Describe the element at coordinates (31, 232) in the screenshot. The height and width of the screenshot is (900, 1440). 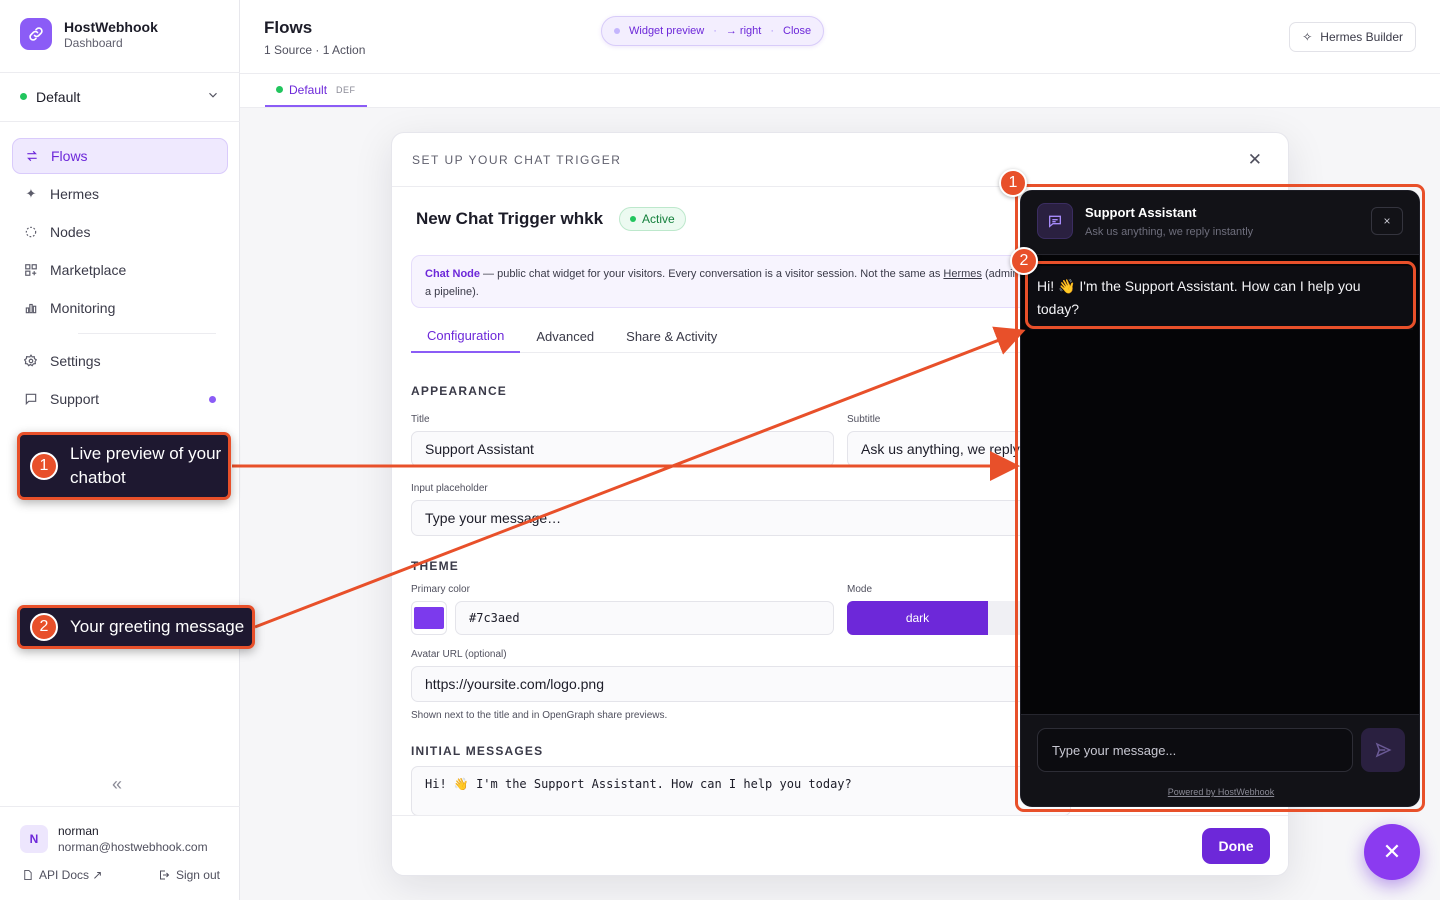
I see `nodes-icon` at that location.